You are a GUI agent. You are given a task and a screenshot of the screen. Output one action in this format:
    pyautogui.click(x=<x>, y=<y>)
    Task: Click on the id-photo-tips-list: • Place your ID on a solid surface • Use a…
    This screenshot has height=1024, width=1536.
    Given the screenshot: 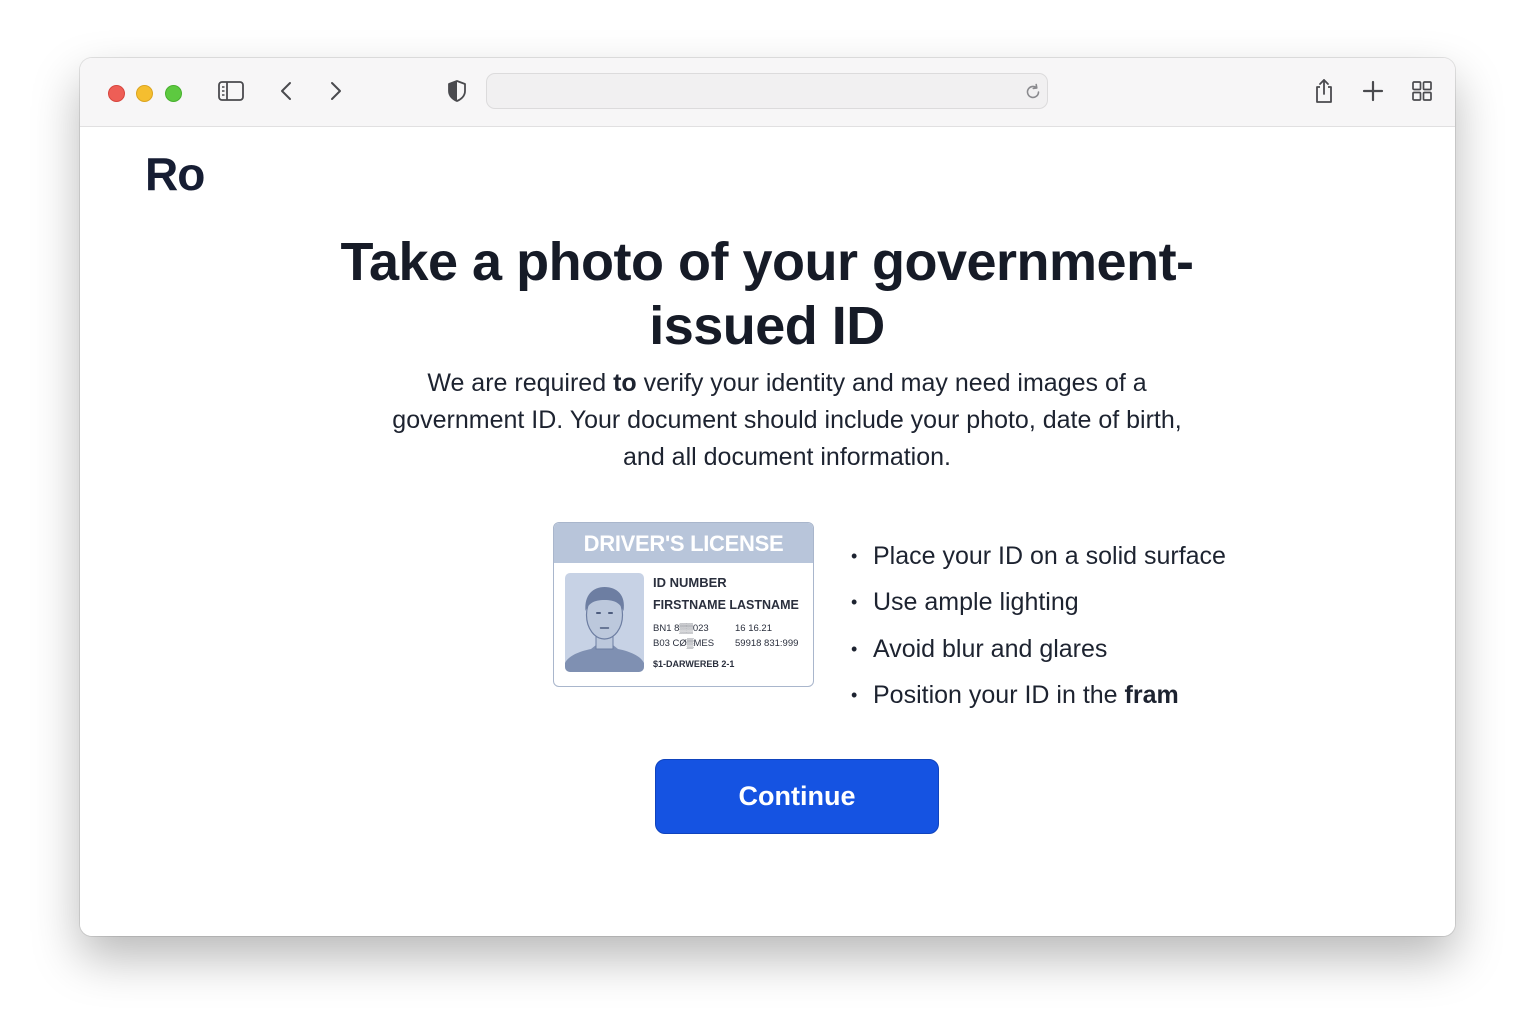 What is the action you would take?
    pyautogui.click(x=1038, y=625)
    